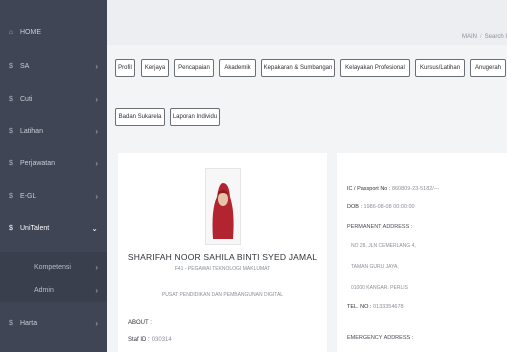 The width and height of the screenshot is (507, 352). What do you see at coordinates (469, 37) in the screenshot?
I see `breadcrumb-main: MAIN` at bounding box center [469, 37].